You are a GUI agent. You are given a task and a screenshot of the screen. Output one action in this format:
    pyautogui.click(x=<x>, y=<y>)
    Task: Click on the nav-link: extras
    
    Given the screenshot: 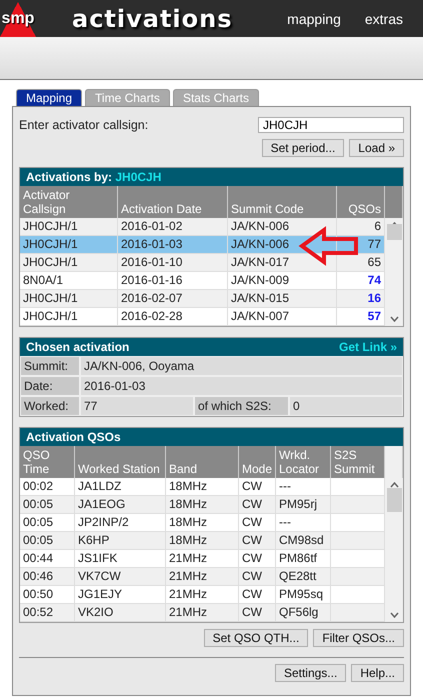 What is the action you would take?
    pyautogui.click(x=383, y=18)
    